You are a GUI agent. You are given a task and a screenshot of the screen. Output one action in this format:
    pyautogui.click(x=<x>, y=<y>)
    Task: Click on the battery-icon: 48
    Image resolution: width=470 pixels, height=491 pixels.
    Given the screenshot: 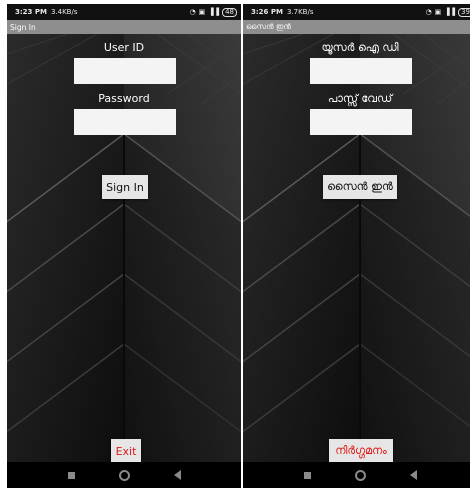 What is the action you would take?
    pyautogui.click(x=229, y=12)
    